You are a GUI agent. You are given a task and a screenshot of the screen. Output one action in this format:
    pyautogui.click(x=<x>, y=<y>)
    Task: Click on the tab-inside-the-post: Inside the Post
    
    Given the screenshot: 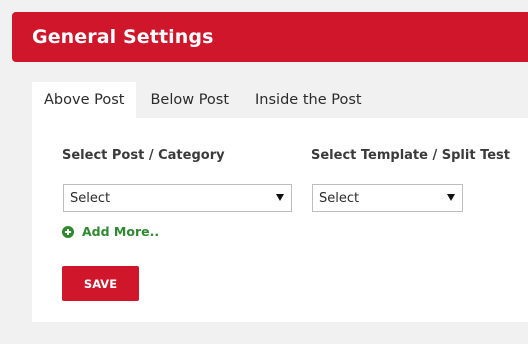 What is the action you would take?
    pyautogui.click(x=308, y=100)
    